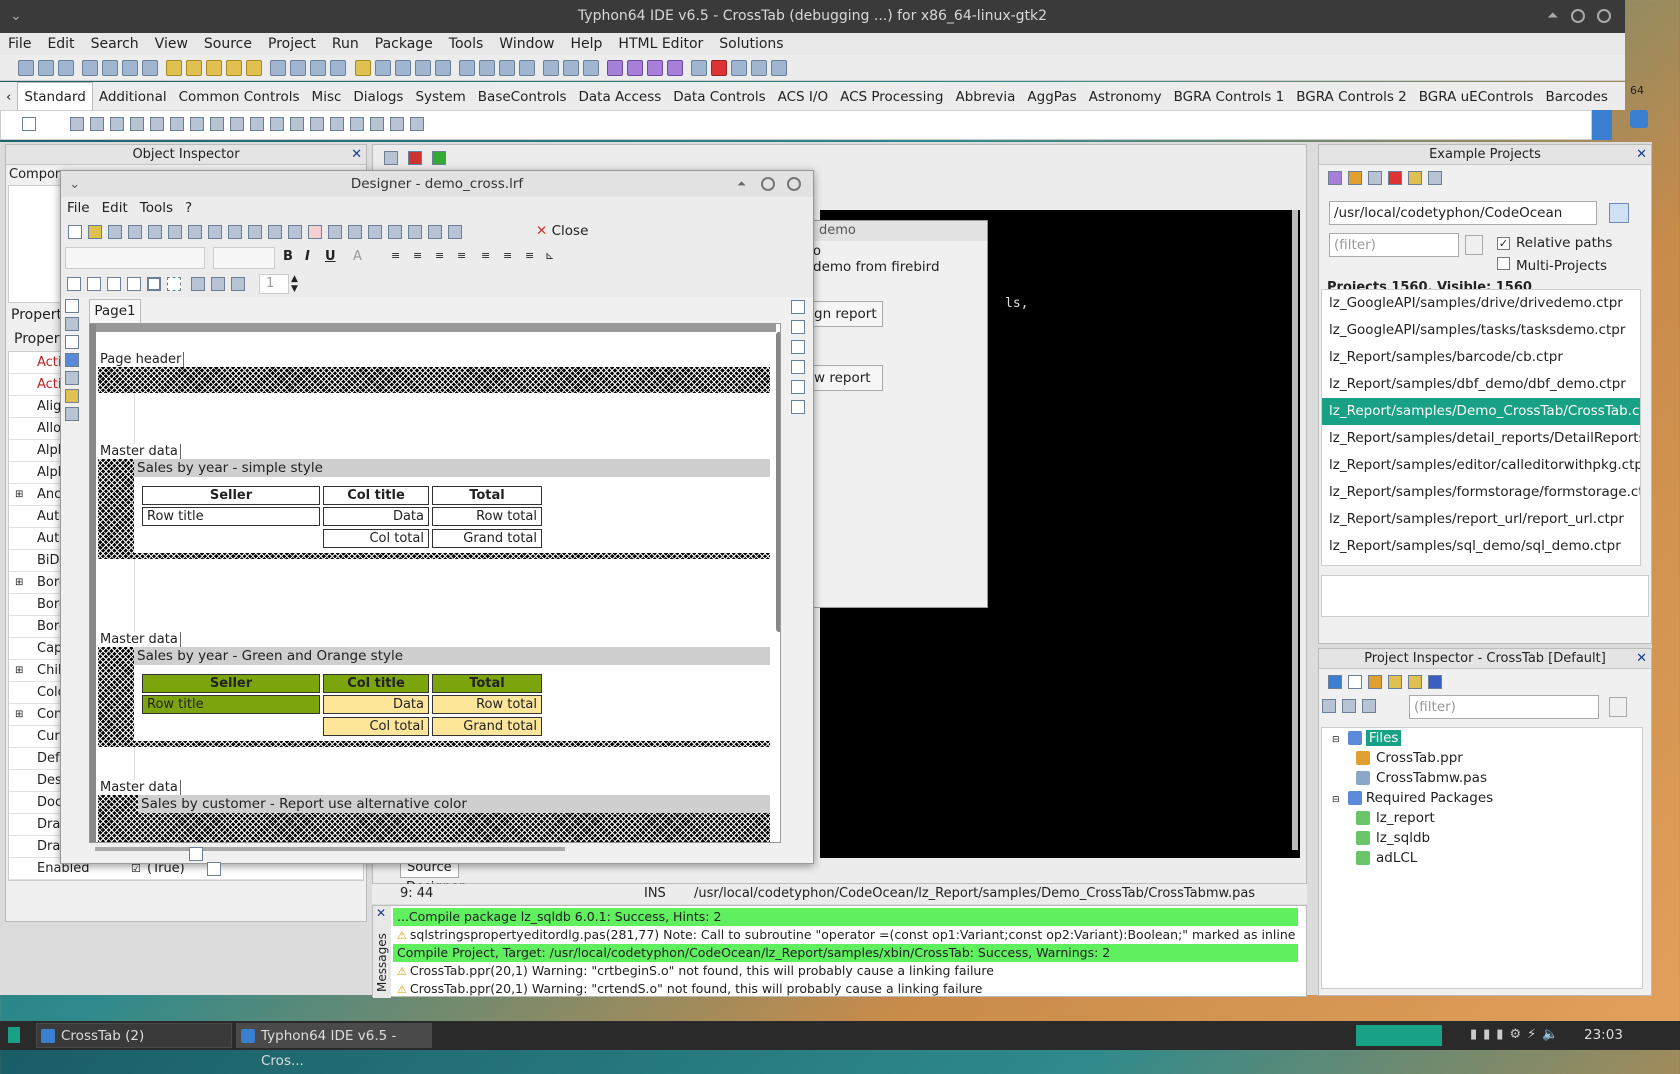 The height and width of the screenshot is (1074, 1680). What do you see at coordinates (391, 158) in the screenshot?
I see `jump-icon` at bounding box center [391, 158].